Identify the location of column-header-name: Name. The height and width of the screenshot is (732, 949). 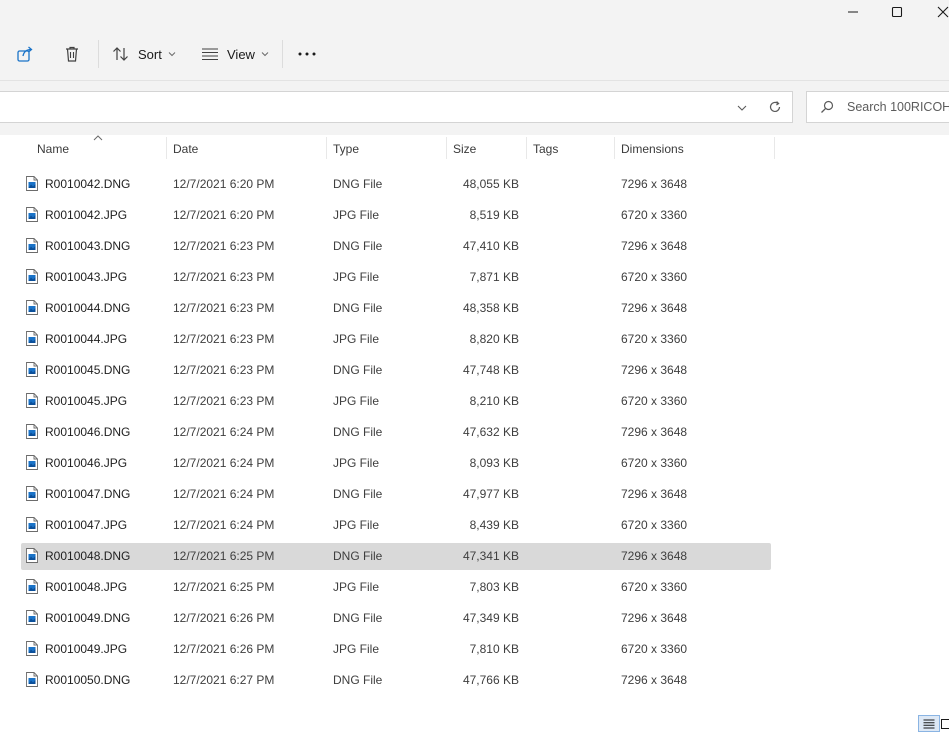
(53, 149).